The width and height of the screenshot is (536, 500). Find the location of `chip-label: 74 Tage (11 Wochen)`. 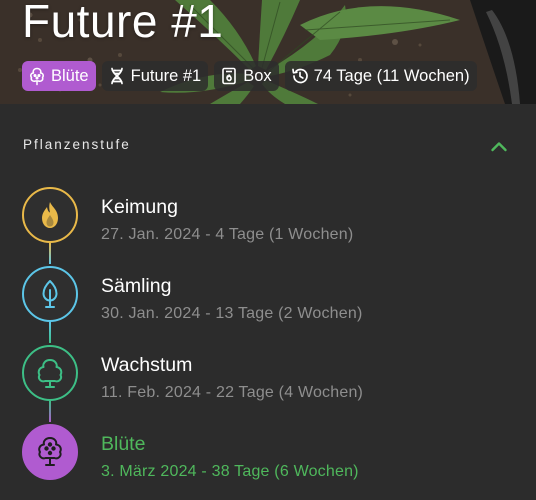

chip-label: 74 Tage (11 Wochen) is located at coordinates (391, 75).